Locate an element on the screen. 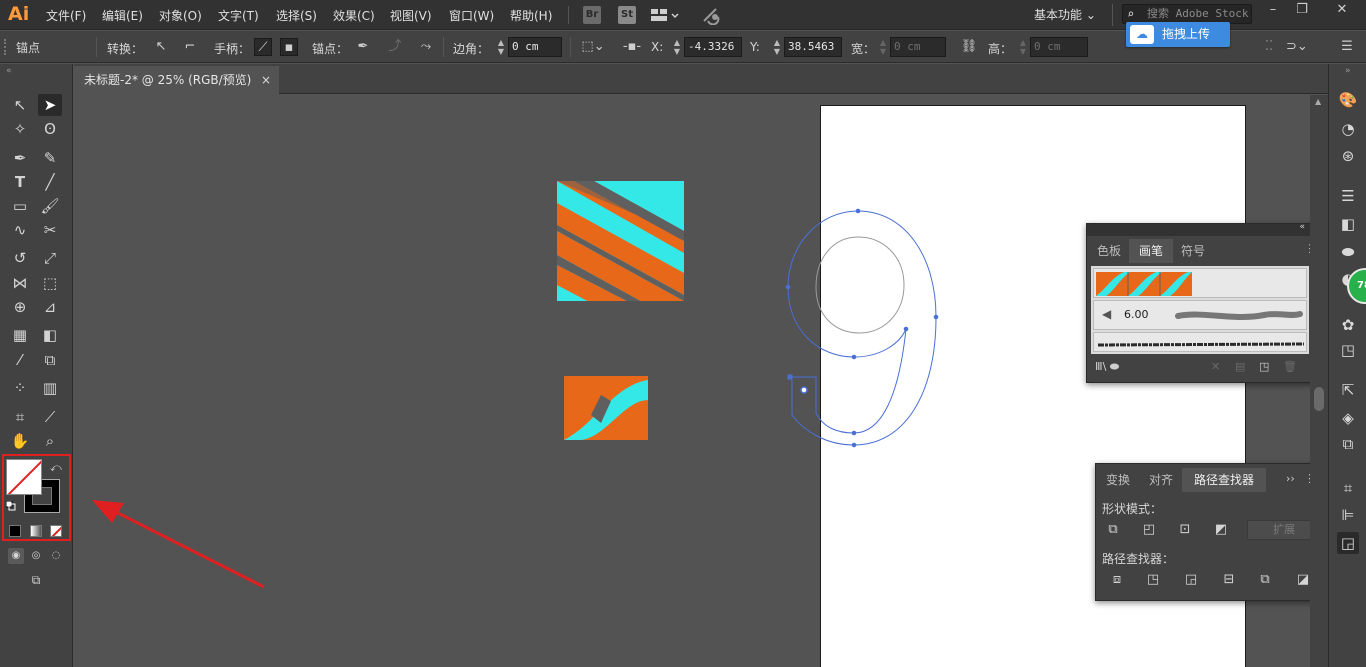 The image size is (1366, 667). arrange-documents-button is located at coordinates (665, 15).